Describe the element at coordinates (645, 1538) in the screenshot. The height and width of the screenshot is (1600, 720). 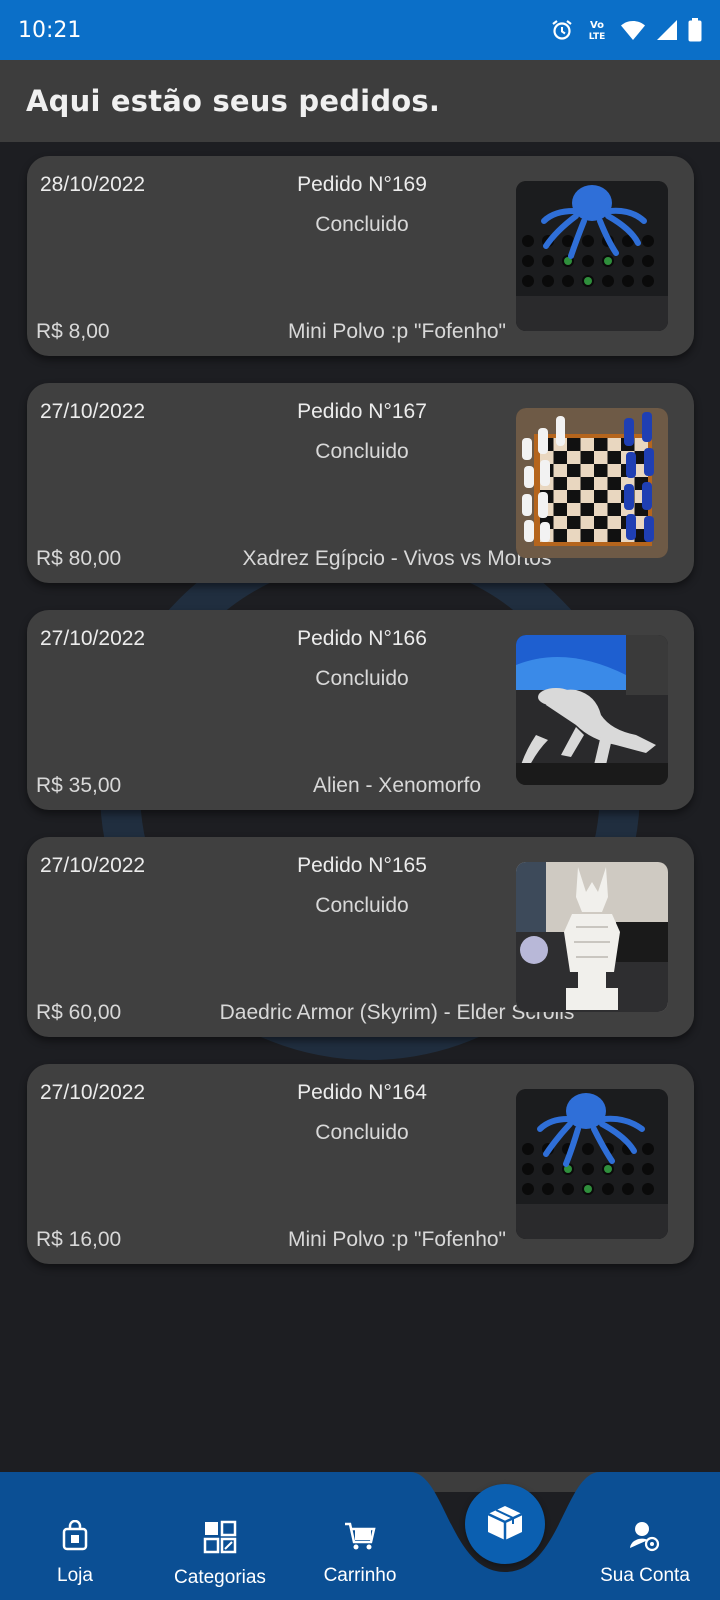
I see `account-icon` at that location.